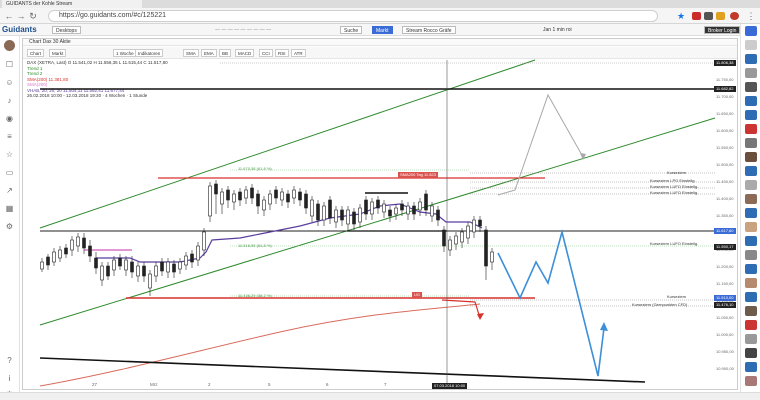 Image resolution: width=760 pixels, height=400 pixels. Describe the element at coordinates (255, 245) in the screenshot. I see `fib-mid-label: 11.516,95 (61,8 %)` at that location.